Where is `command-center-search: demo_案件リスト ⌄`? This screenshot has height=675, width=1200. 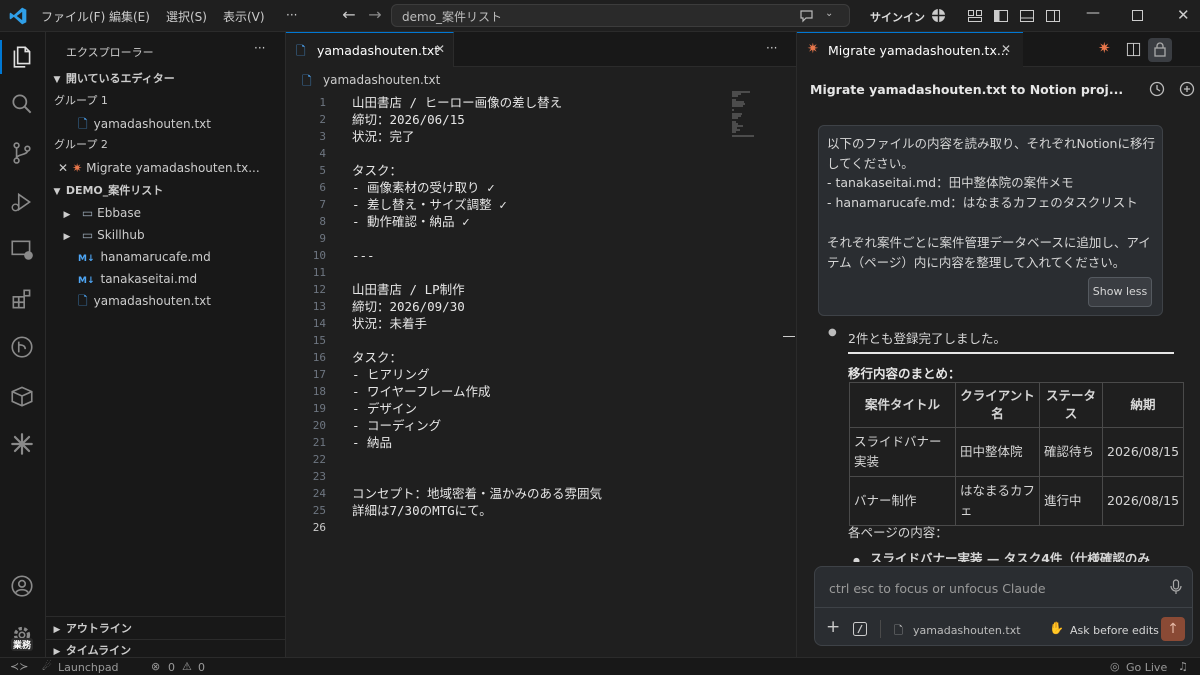 command-center-search: demo_案件リスト ⌄ is located at coordinates (620, 15).